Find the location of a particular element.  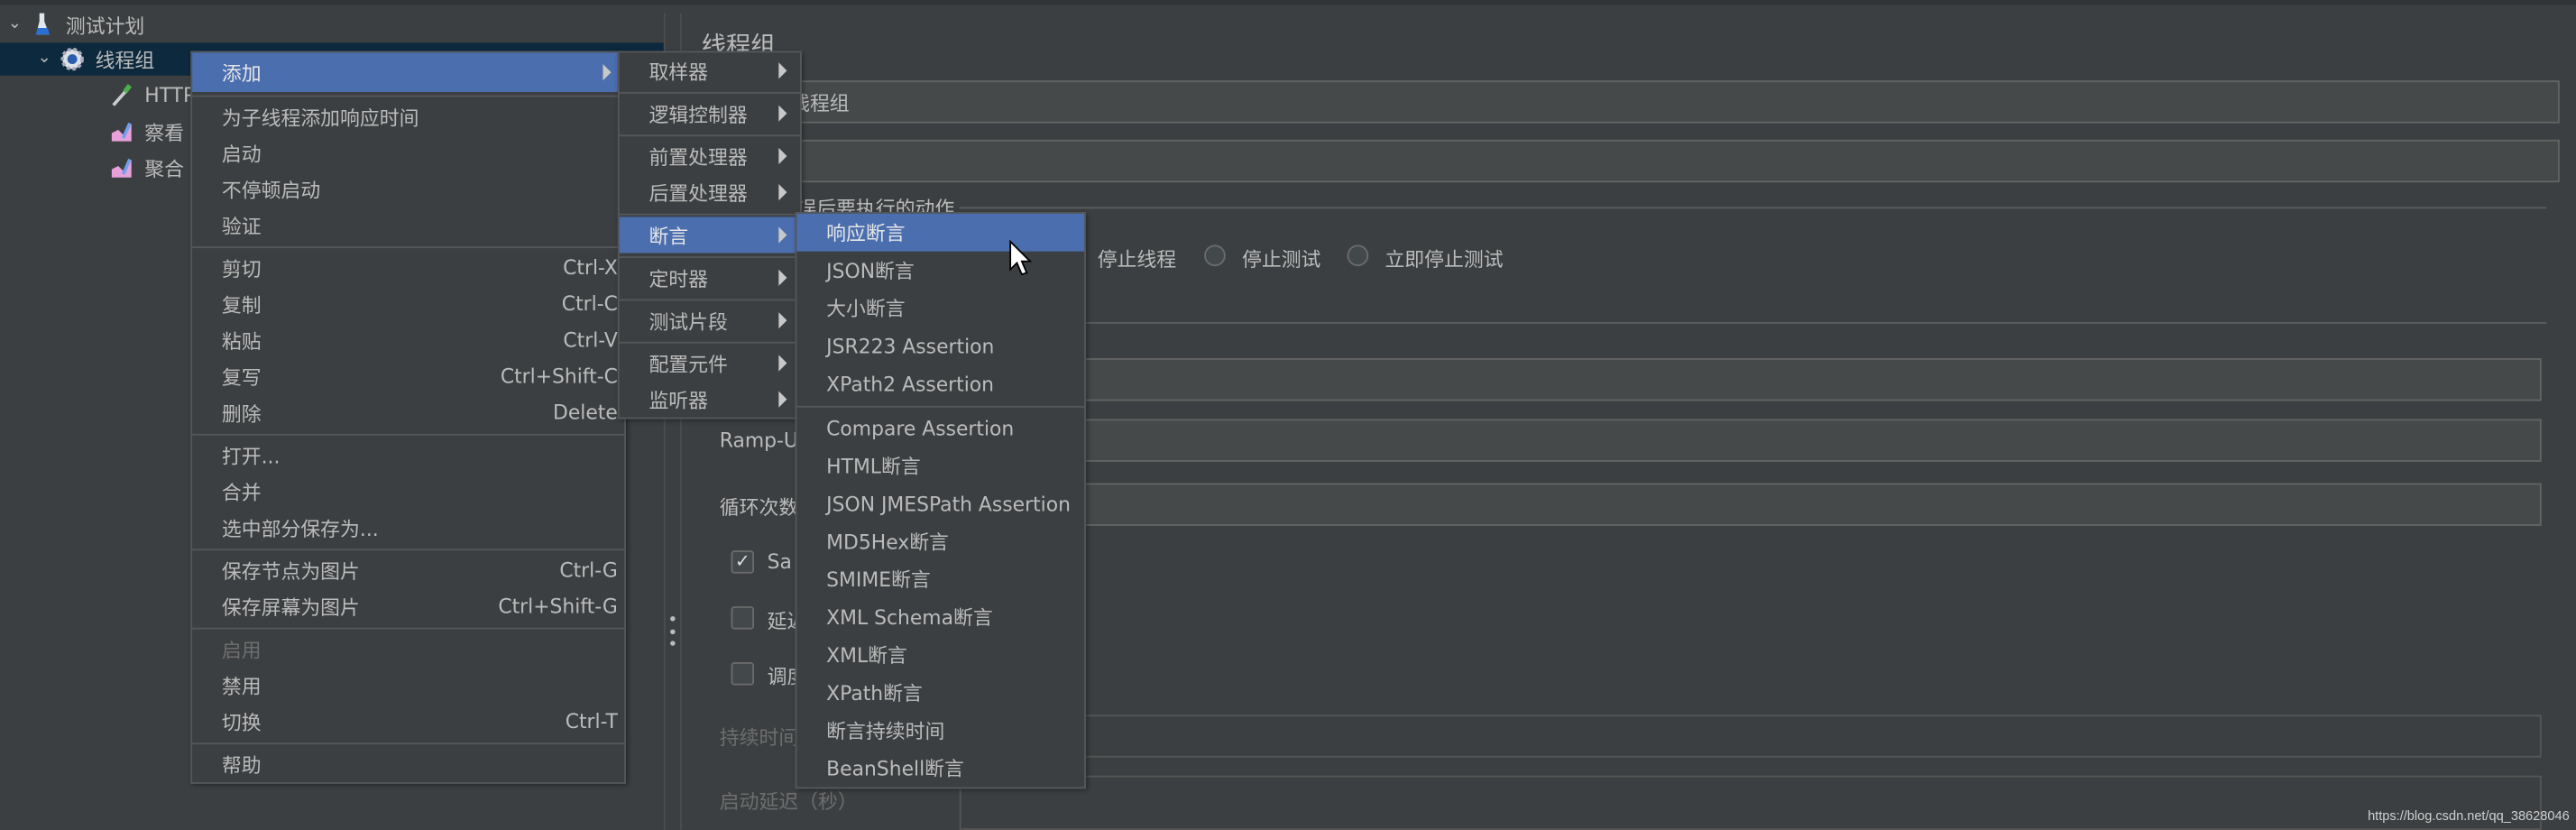

context-menu-item: 保存节点为图片 Ctrl-G is located at coordinates (408, 570).